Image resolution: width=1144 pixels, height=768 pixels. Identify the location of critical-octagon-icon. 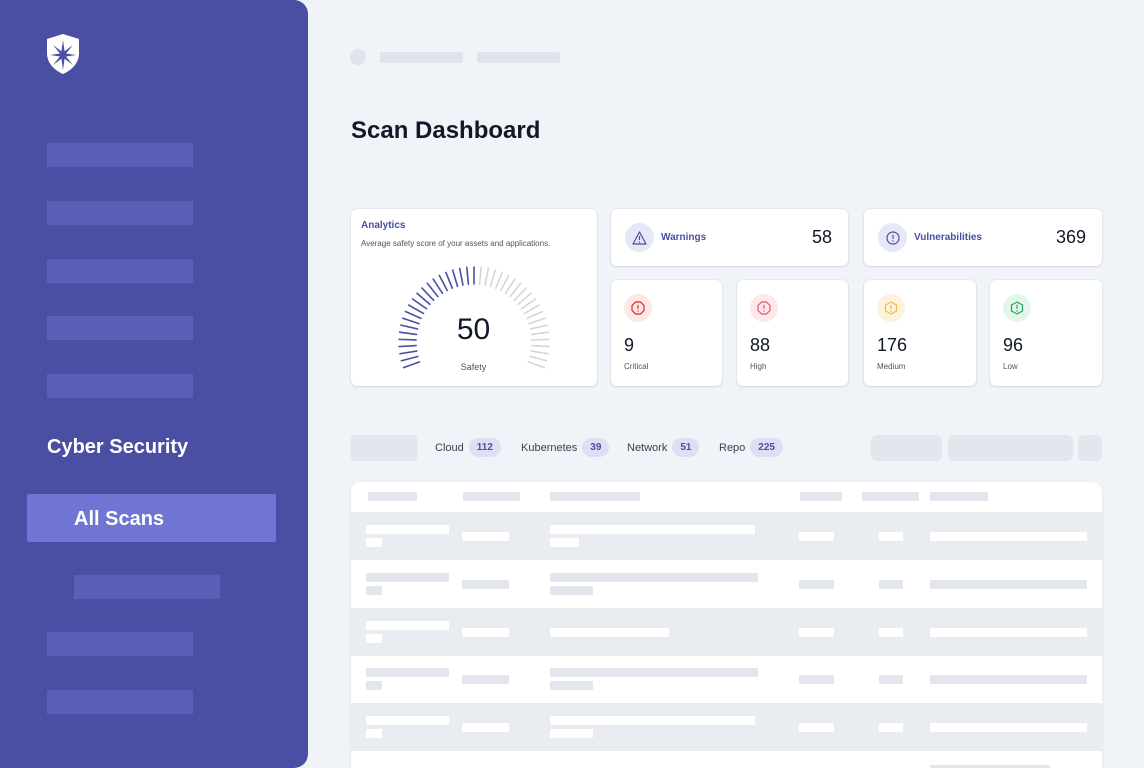
(638, 308).